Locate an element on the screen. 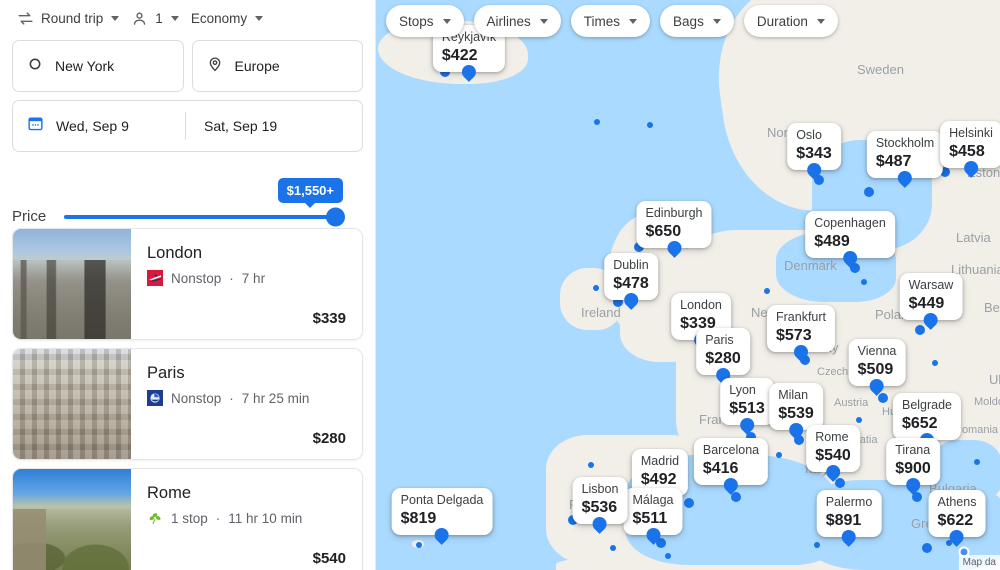  date-range-field: Wed, Sep 9 Sat, Sep 19 is located at coordinates (187, 126).